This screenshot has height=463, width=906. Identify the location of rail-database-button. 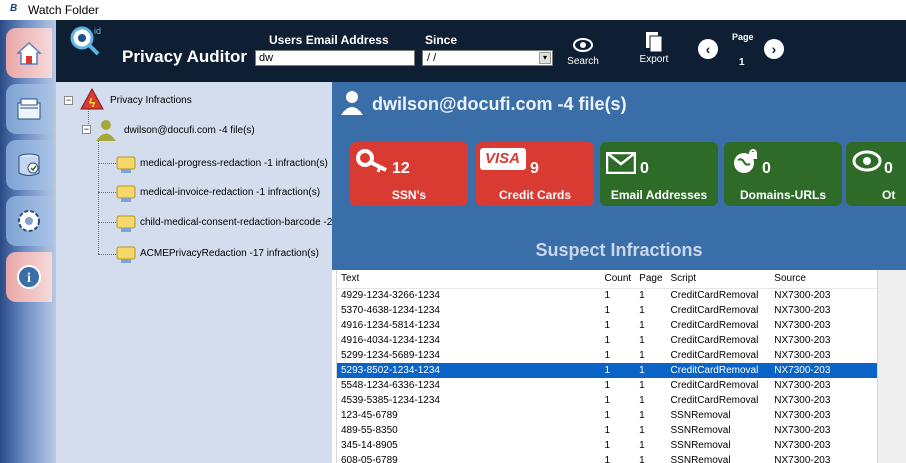
(29, 165).